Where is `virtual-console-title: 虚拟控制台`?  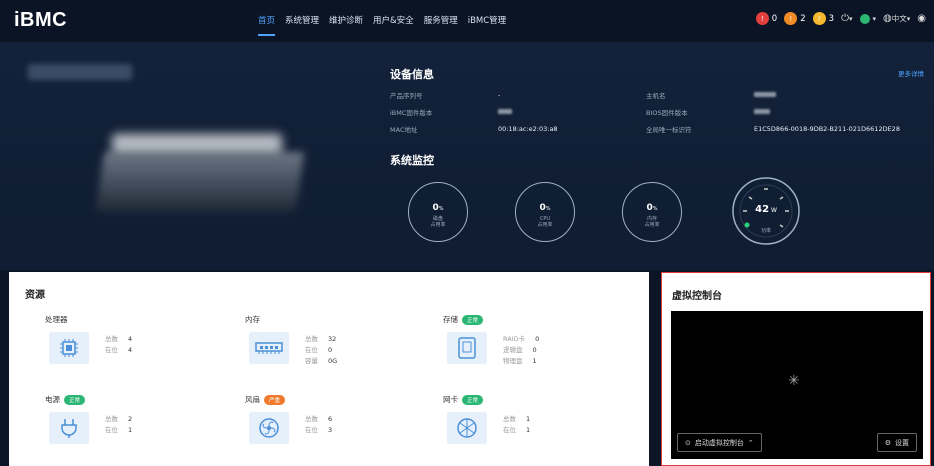
virtual-console-title: 虚拟控制台 is located at coordinates (697, 296).